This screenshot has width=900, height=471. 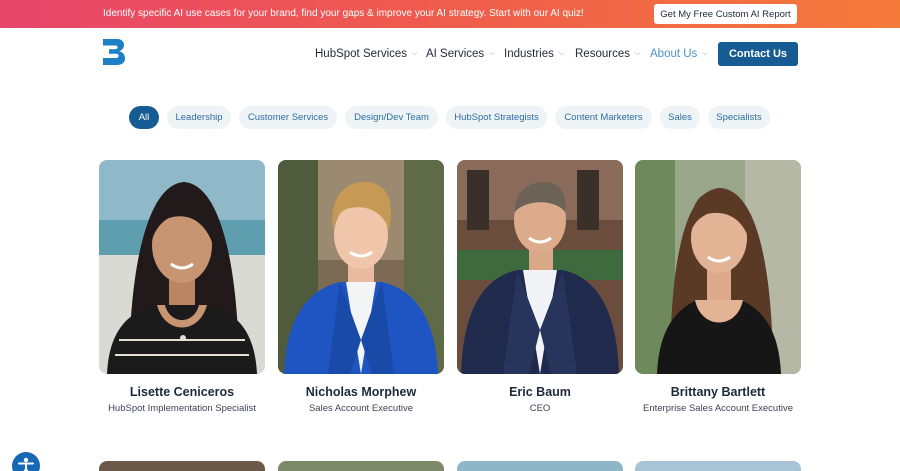 What do you see at coordinates (182, 408) in the screenshot?
I see `team-role: HubSpot Implementation Specialist` at bounding box center [182, 408].